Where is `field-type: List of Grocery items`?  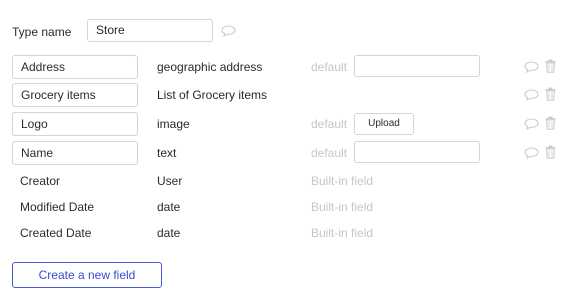
field-type: List of Grocery items is located at coordinates (212, 95).